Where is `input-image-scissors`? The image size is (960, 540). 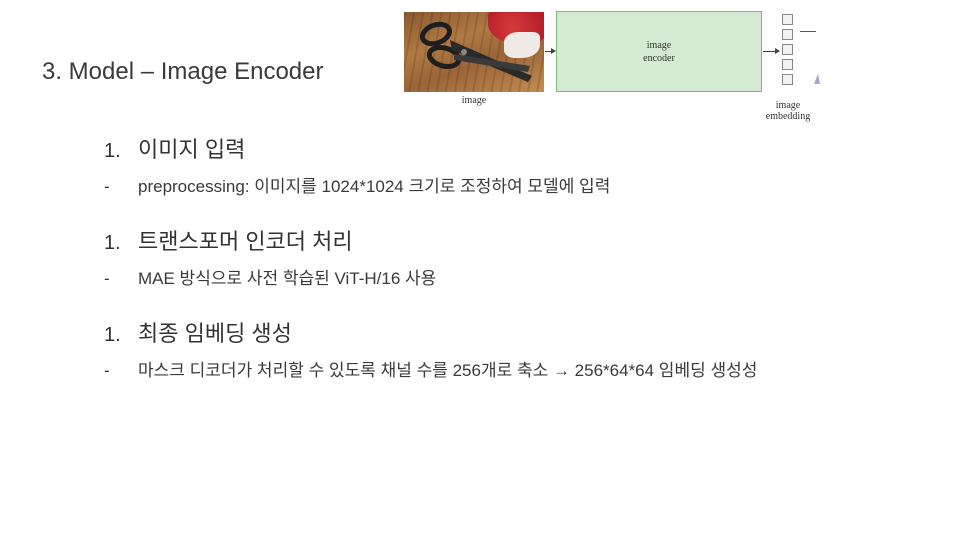 input-image-scissors is located at coordinates (474, 52).